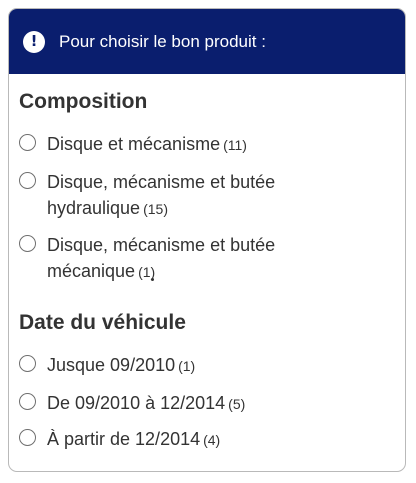  I want to click on radio-option-jusque-2010: Jusque 09/2010 (1), so click(173, 365).